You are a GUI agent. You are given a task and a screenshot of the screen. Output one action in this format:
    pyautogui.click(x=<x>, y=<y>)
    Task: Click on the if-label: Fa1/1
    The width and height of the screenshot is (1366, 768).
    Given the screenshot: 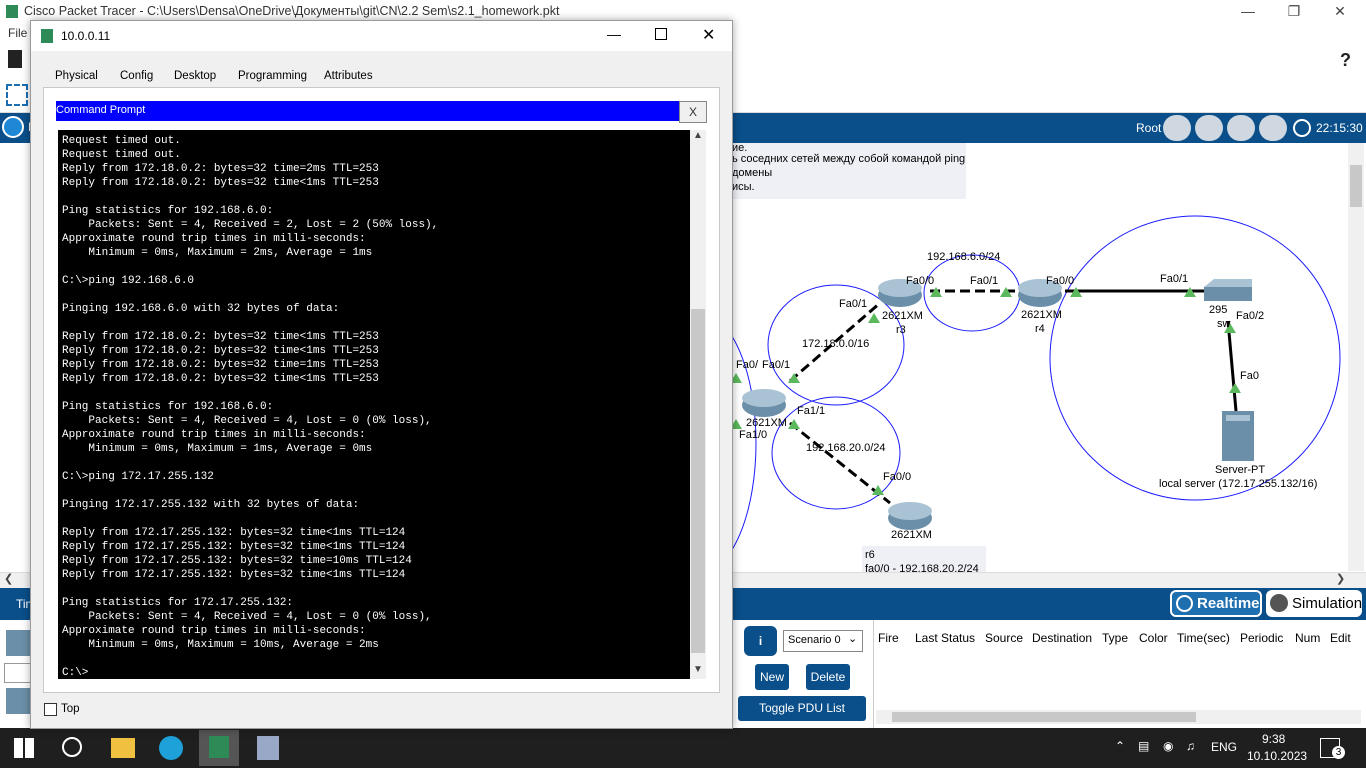 What is the action you would take?
    pyautogui.click(x=811, y=411)
    